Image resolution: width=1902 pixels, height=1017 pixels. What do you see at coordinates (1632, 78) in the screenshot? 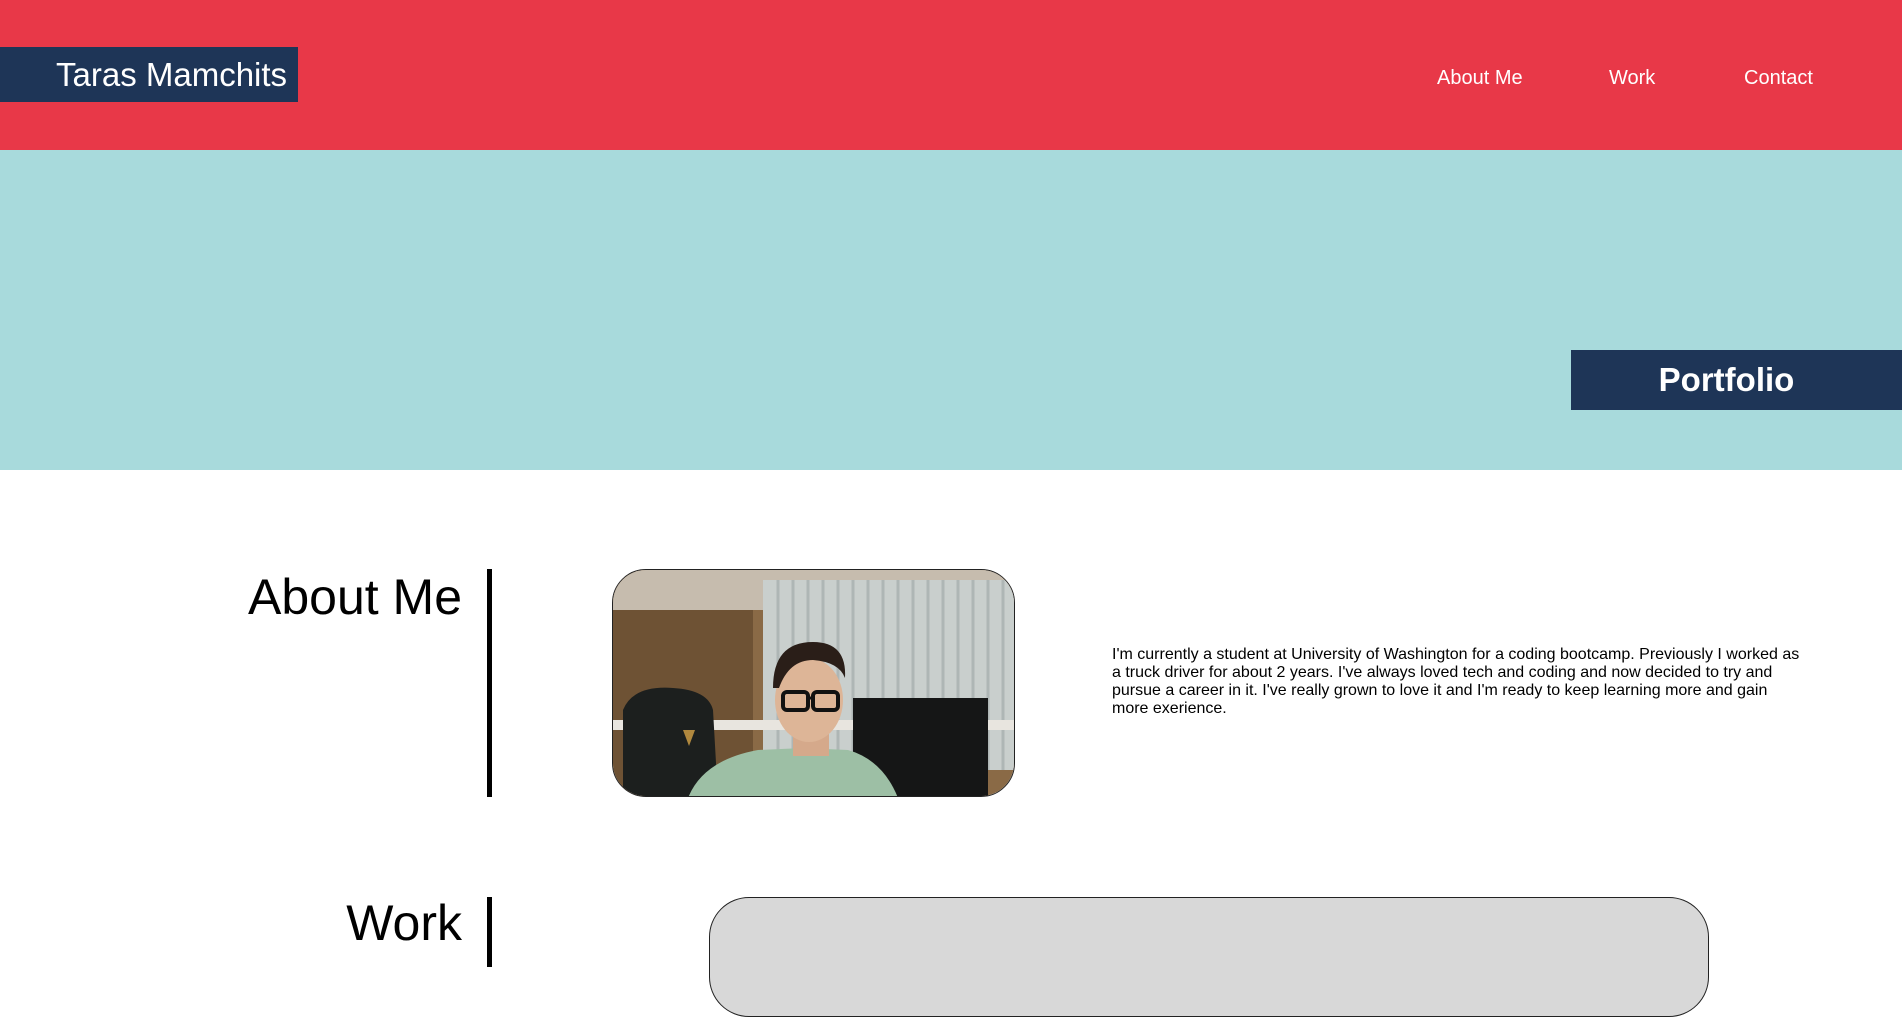
I see `nav-link-work: Work` at bounding box center [1632, 78].